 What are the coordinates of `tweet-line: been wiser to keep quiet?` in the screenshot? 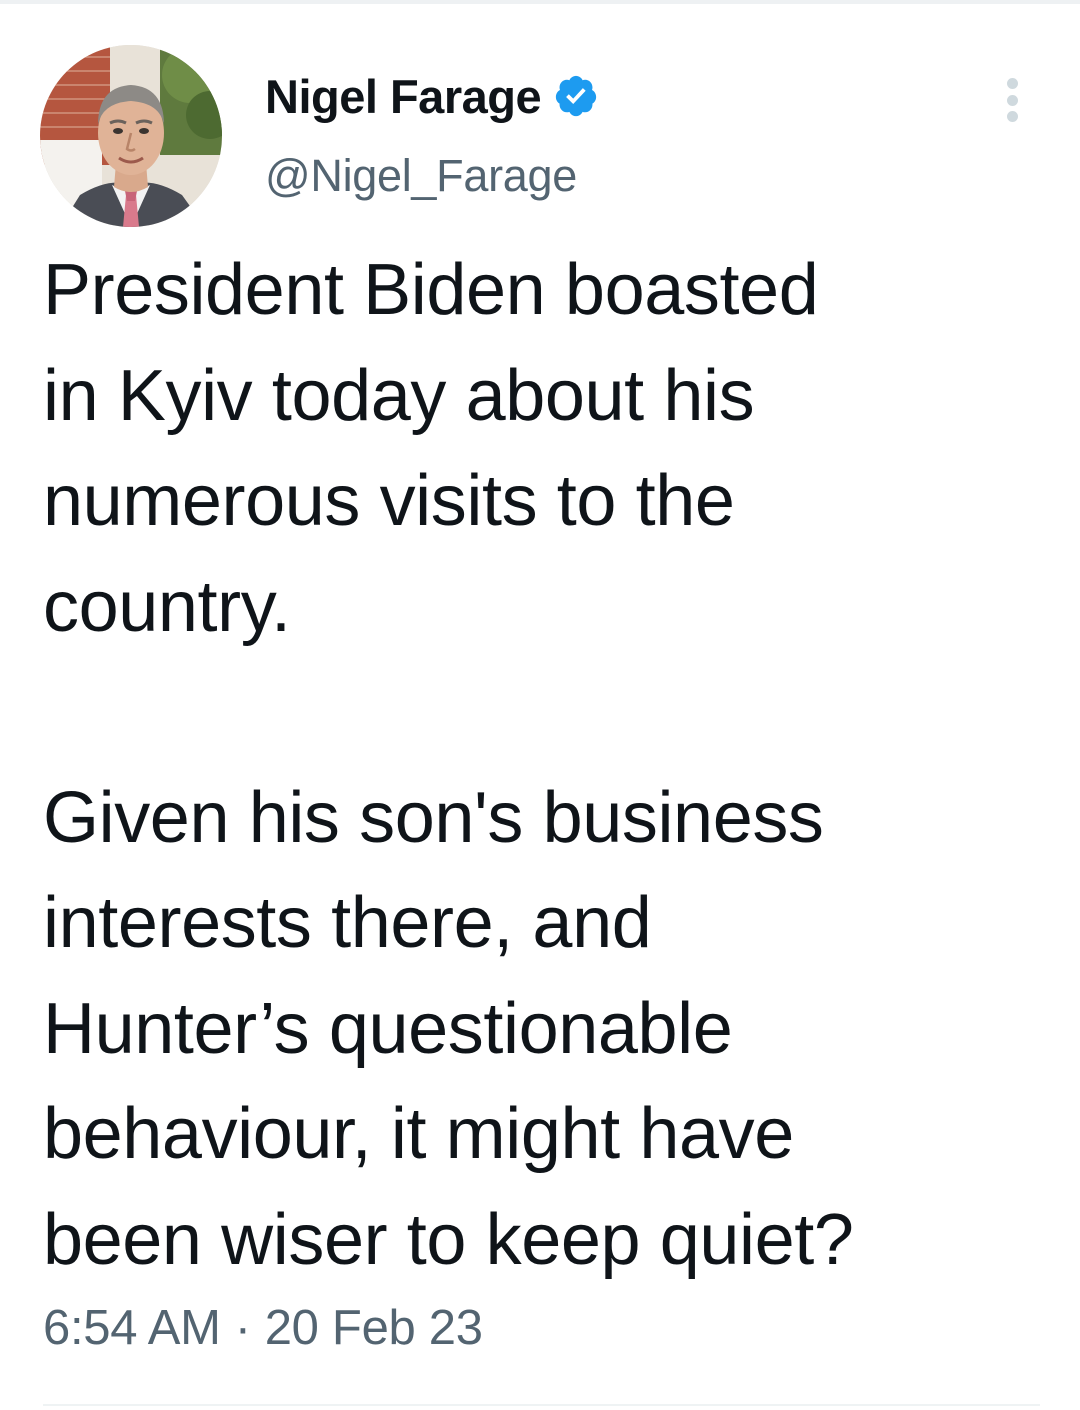 It's located at (448, 1239).